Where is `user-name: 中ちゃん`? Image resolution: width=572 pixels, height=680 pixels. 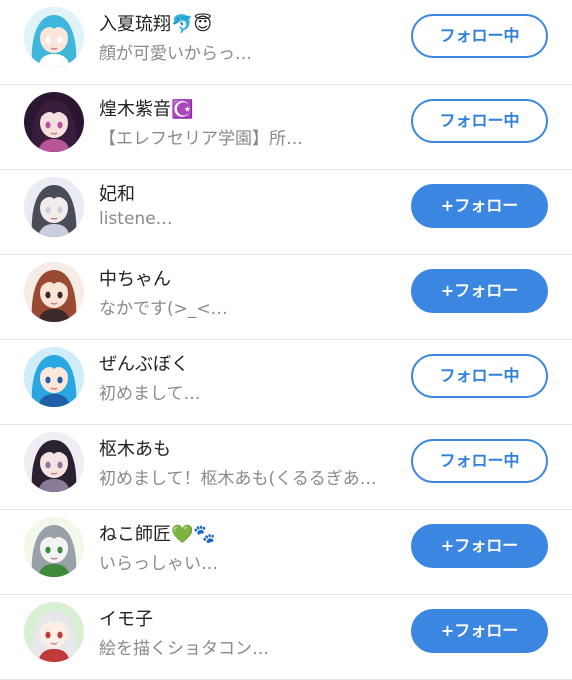
user-name: 中ちゃん is located at coordinates (135, 279).